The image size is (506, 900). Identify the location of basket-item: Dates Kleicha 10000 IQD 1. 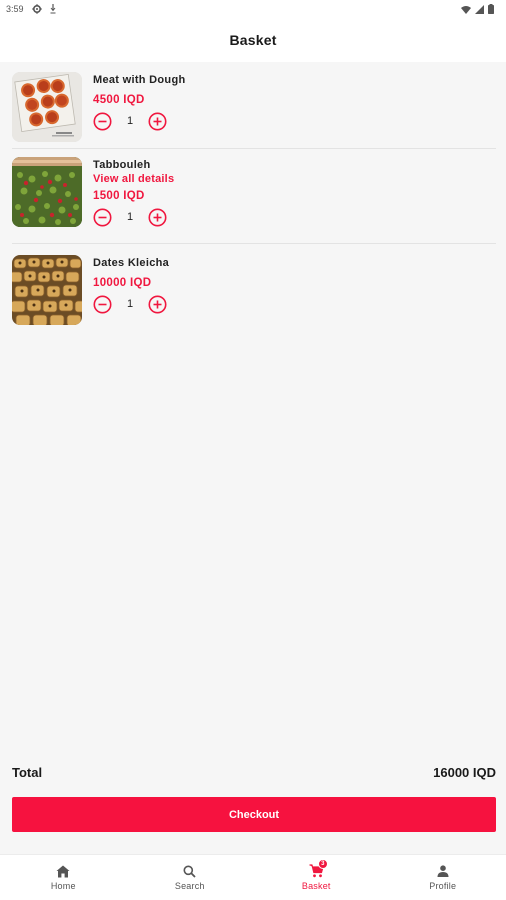
(254, 290).